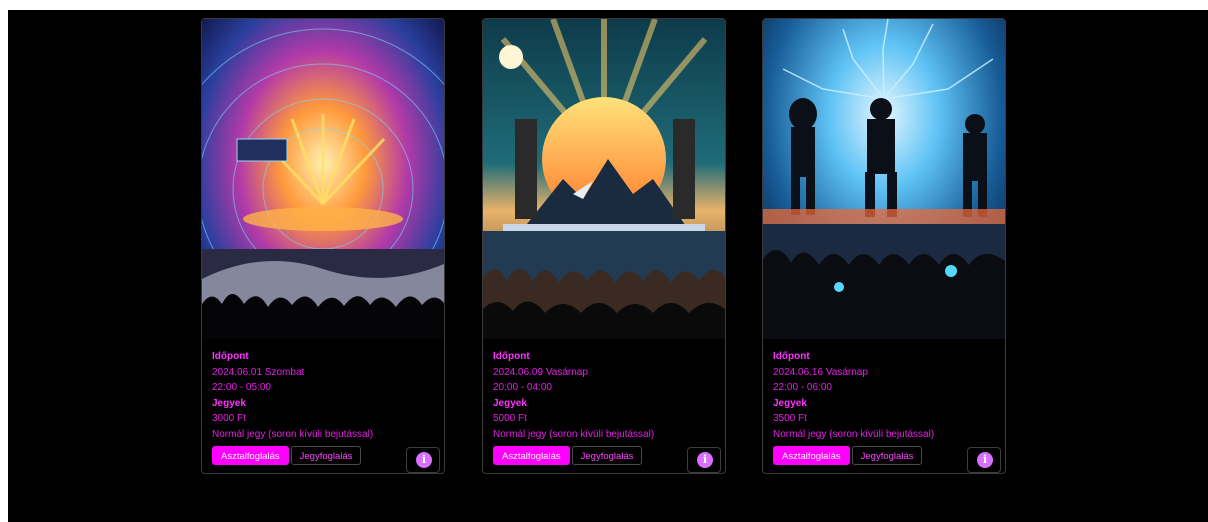  Describe the element at coordinates (790, 418) in the screenshot. I see `ticket-price: 3500 Ft` at that location.